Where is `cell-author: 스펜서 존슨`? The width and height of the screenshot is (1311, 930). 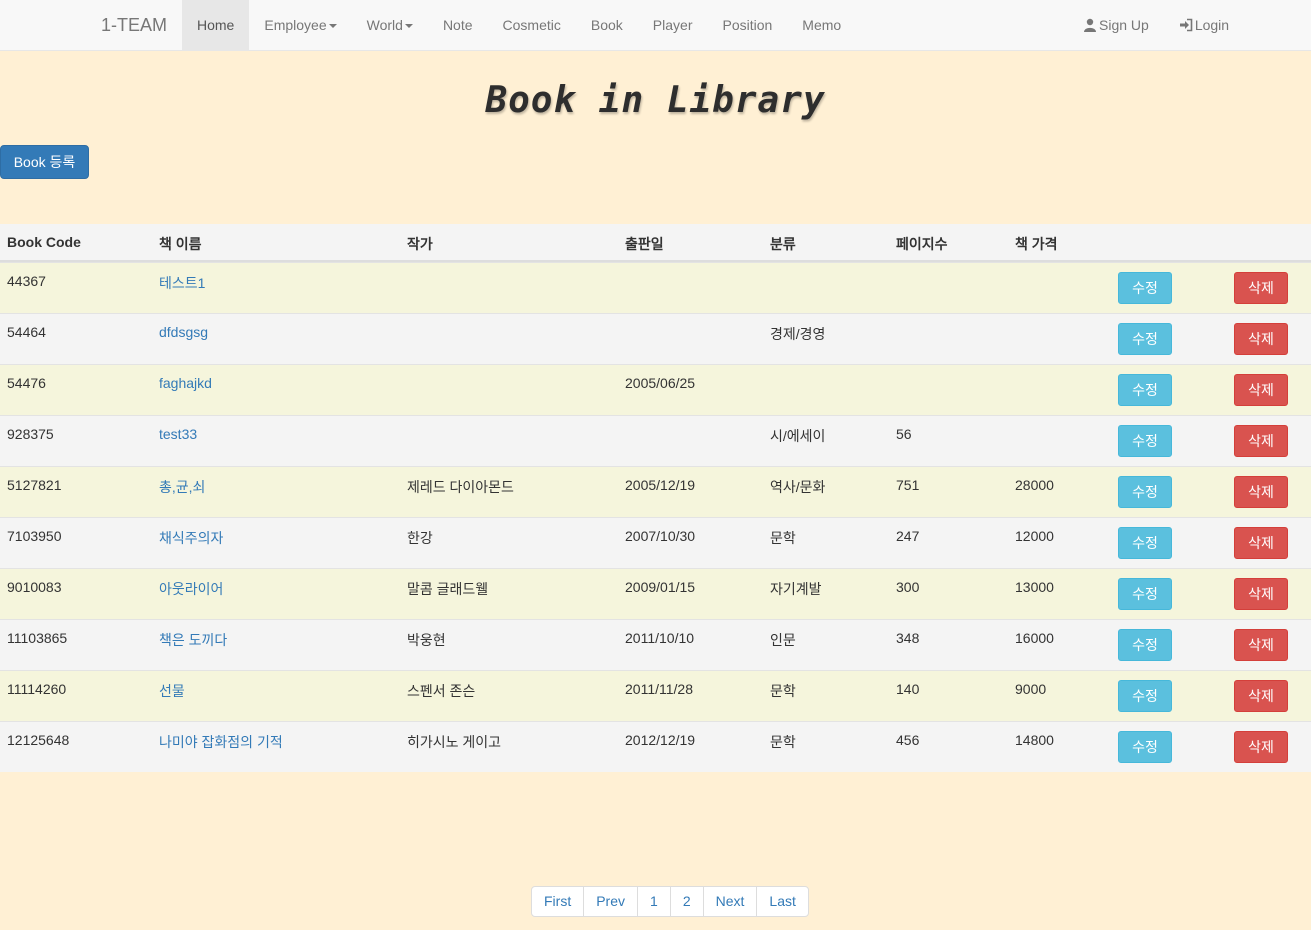 cell-author: 스펜서 존슨 is located at coordinates (441, 691).